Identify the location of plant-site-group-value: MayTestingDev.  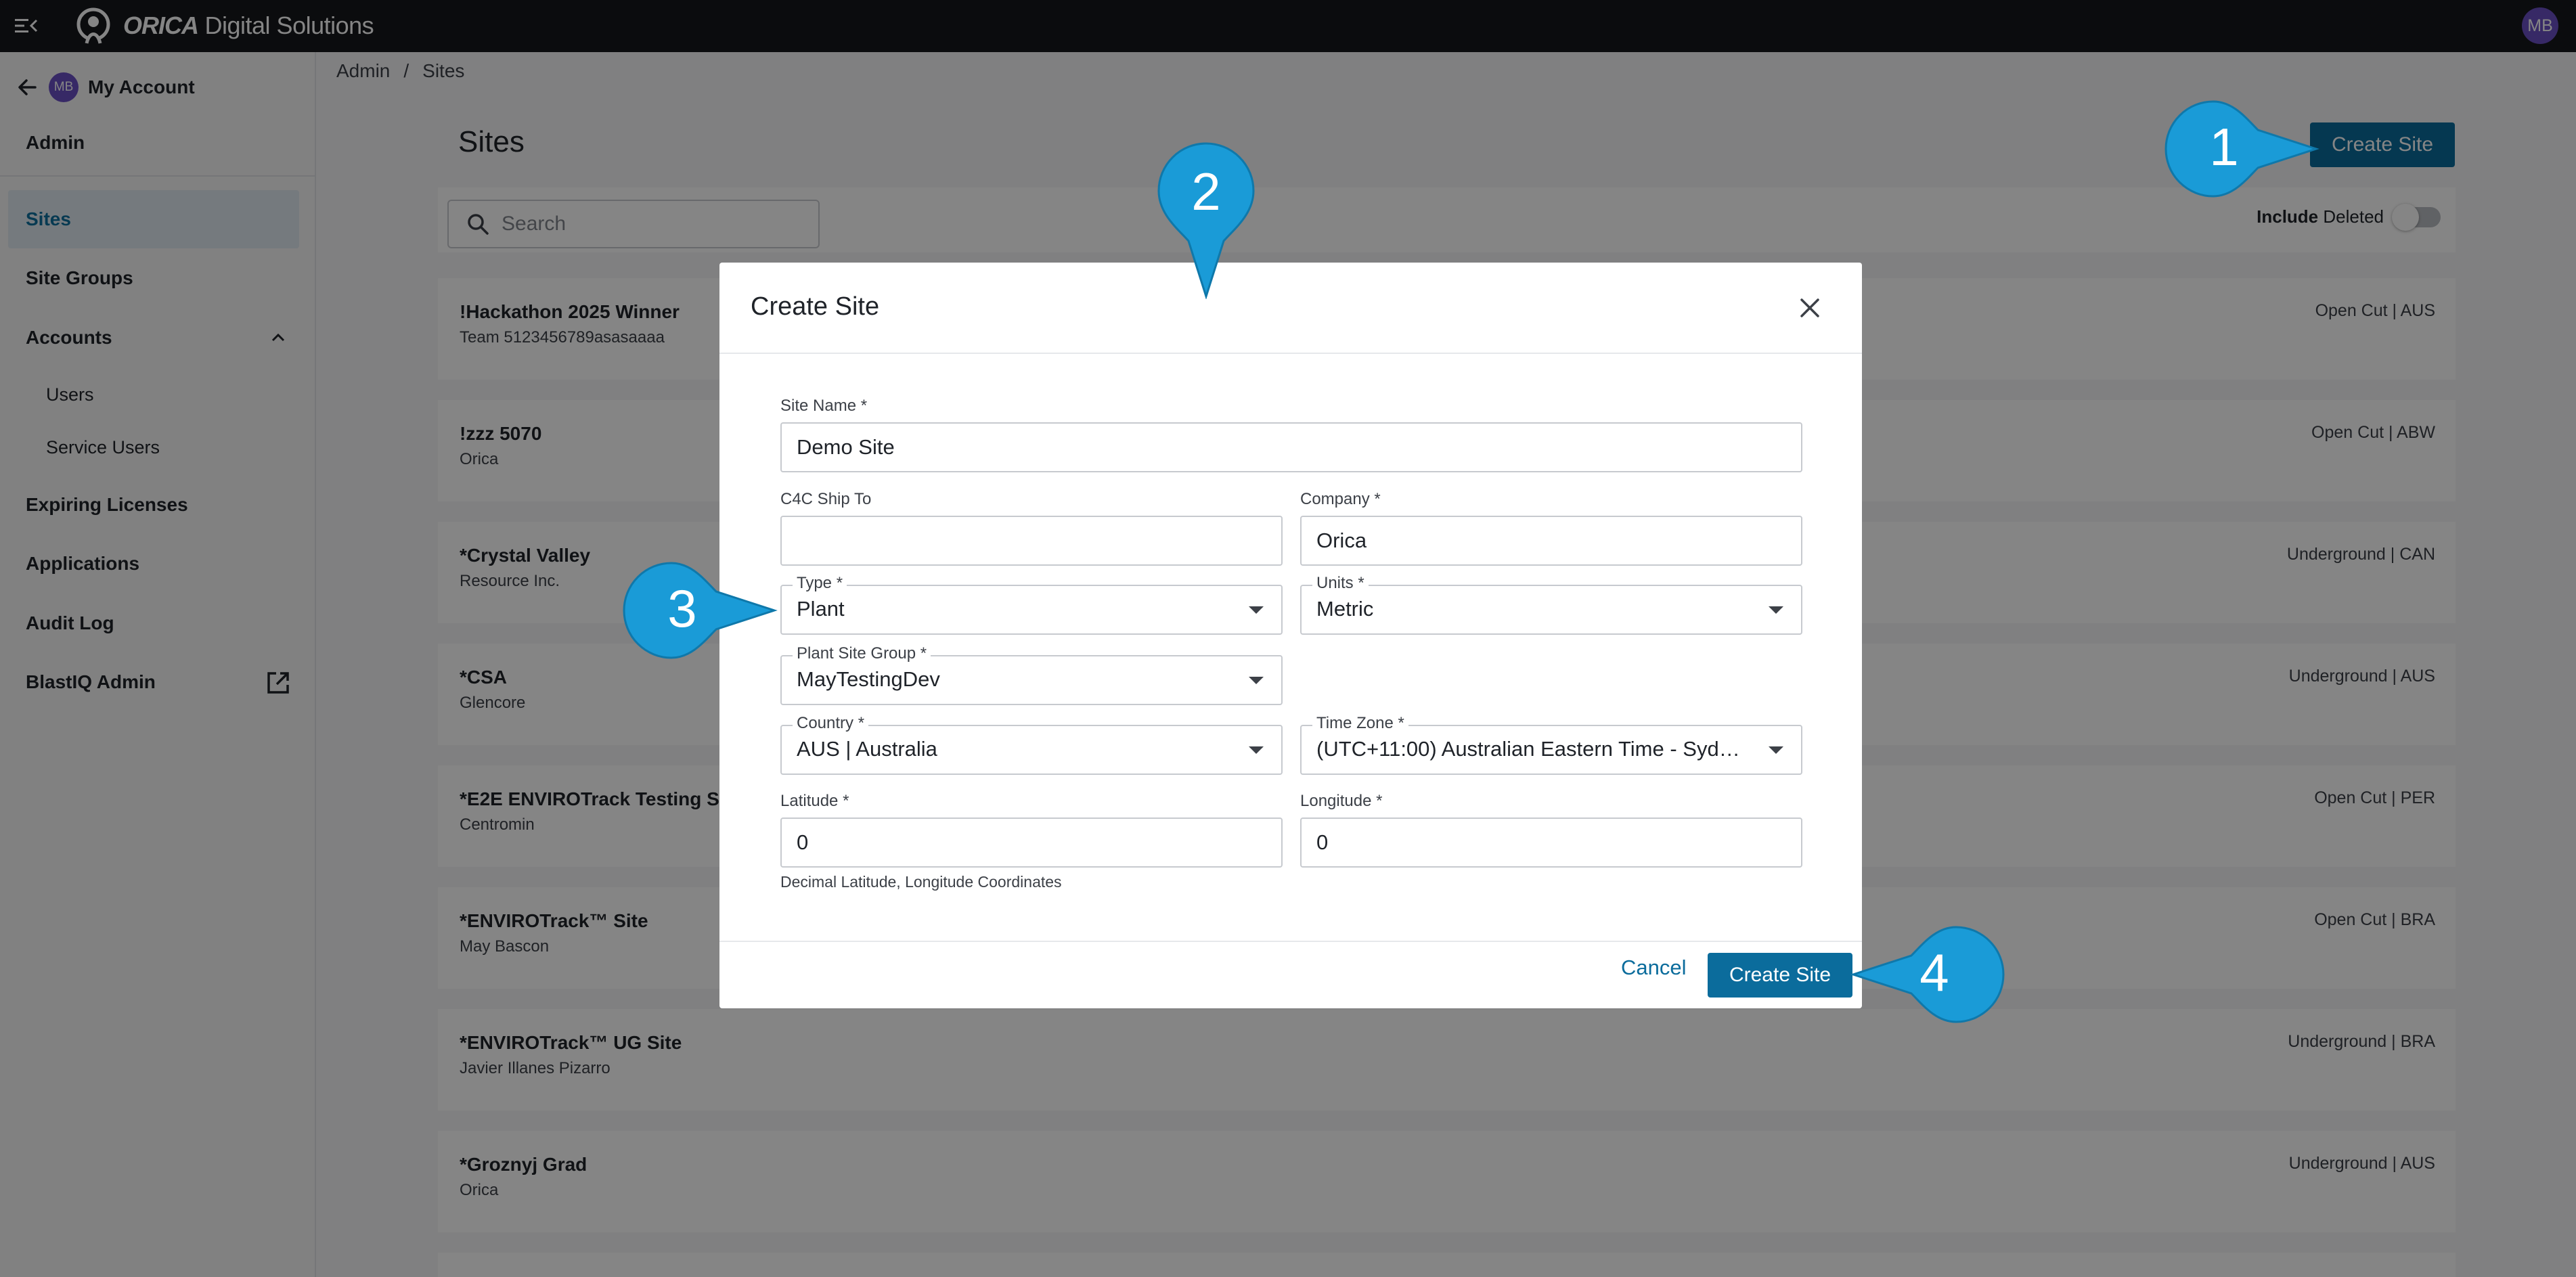
(868, 679).